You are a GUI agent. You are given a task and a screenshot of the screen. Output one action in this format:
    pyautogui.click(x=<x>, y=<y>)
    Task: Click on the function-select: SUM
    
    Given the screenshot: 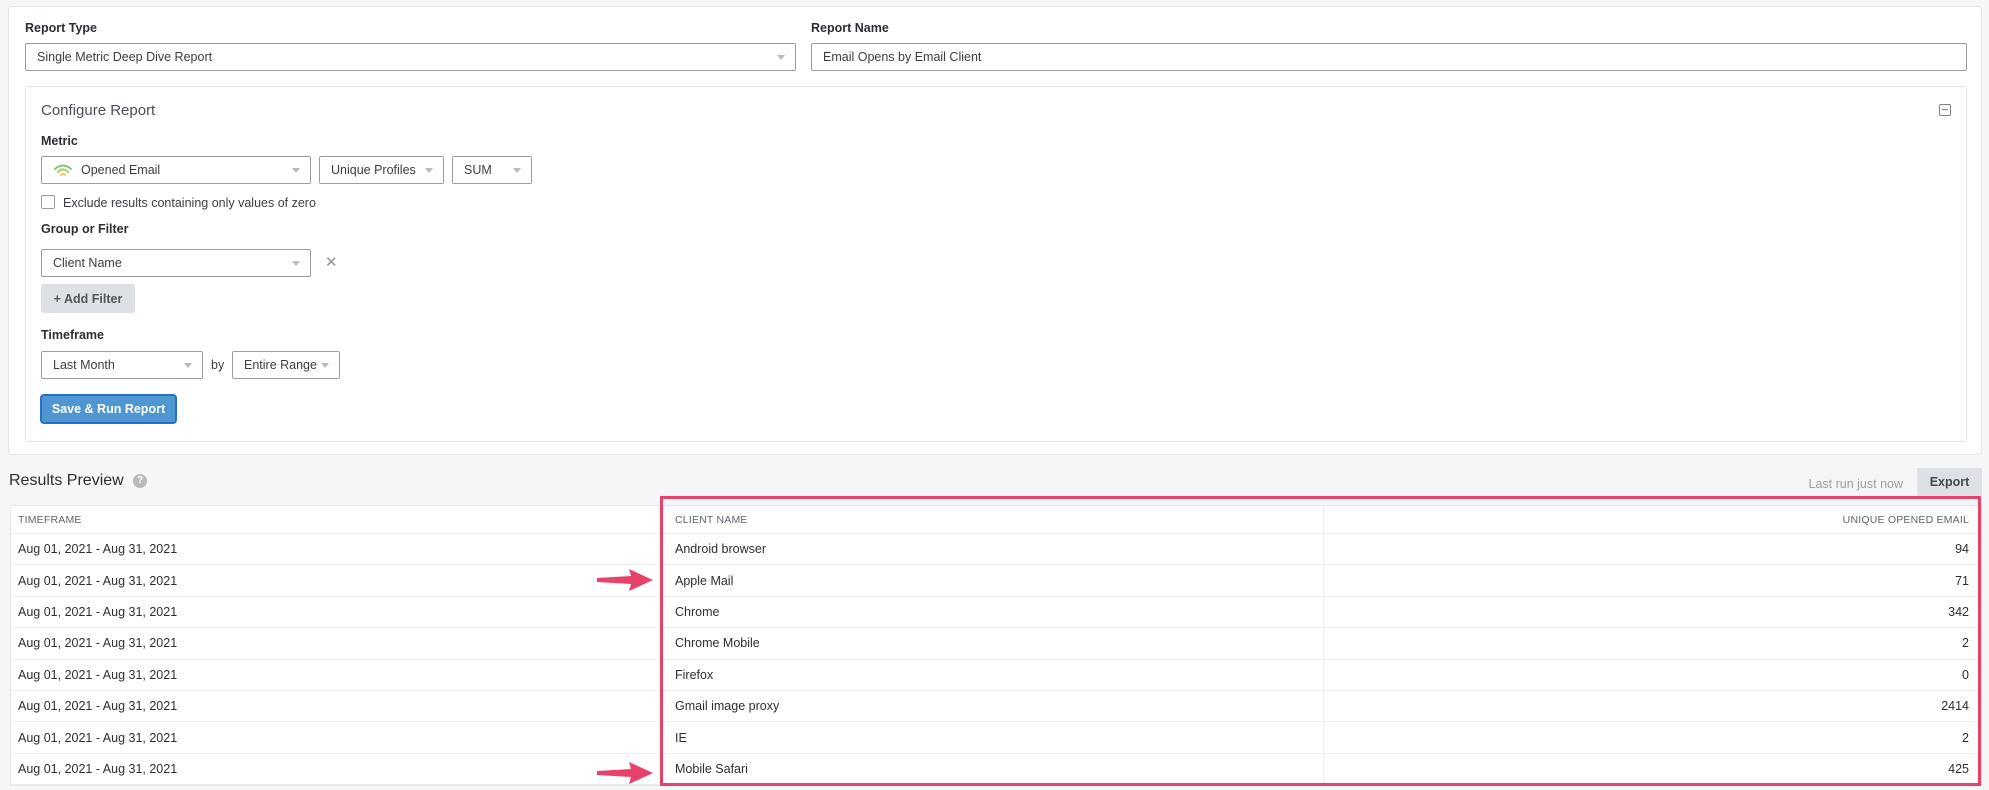 What is the action you would take?
    pyautogui.click(x=492, y=170)
    